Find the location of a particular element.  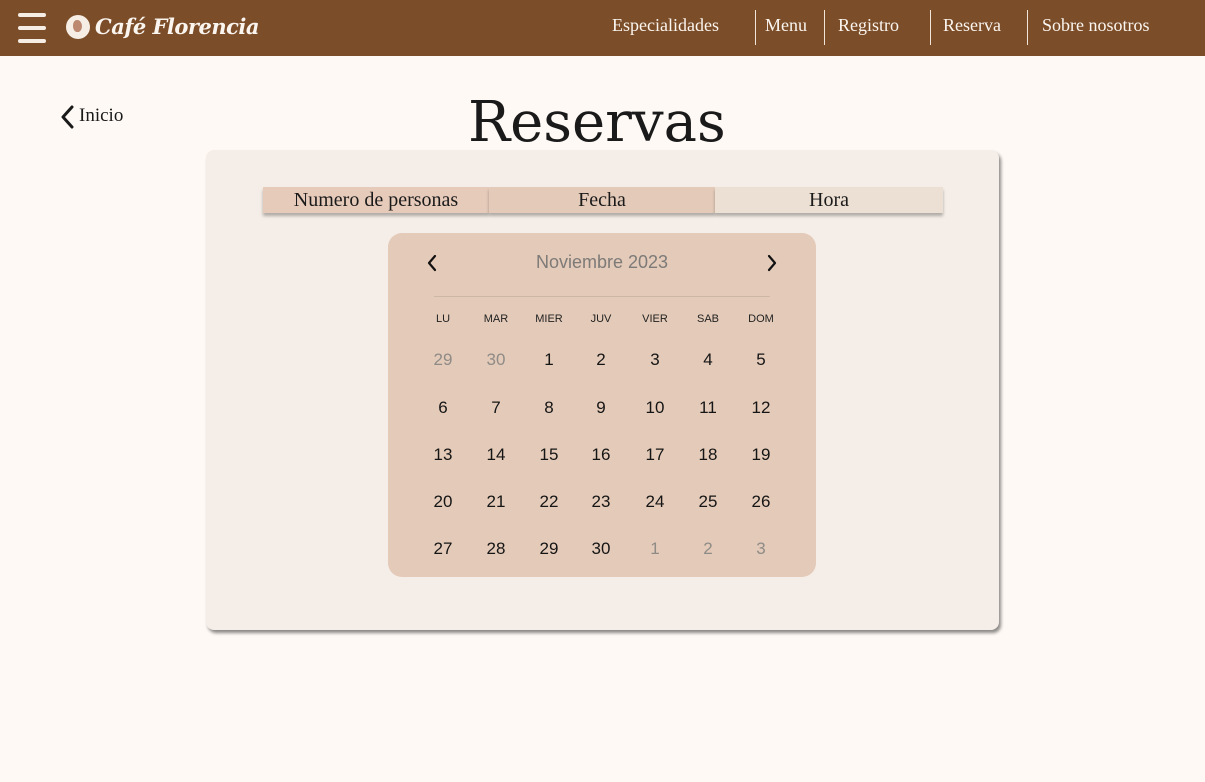

chevron-left-icon is located at coordinates (67, 117).